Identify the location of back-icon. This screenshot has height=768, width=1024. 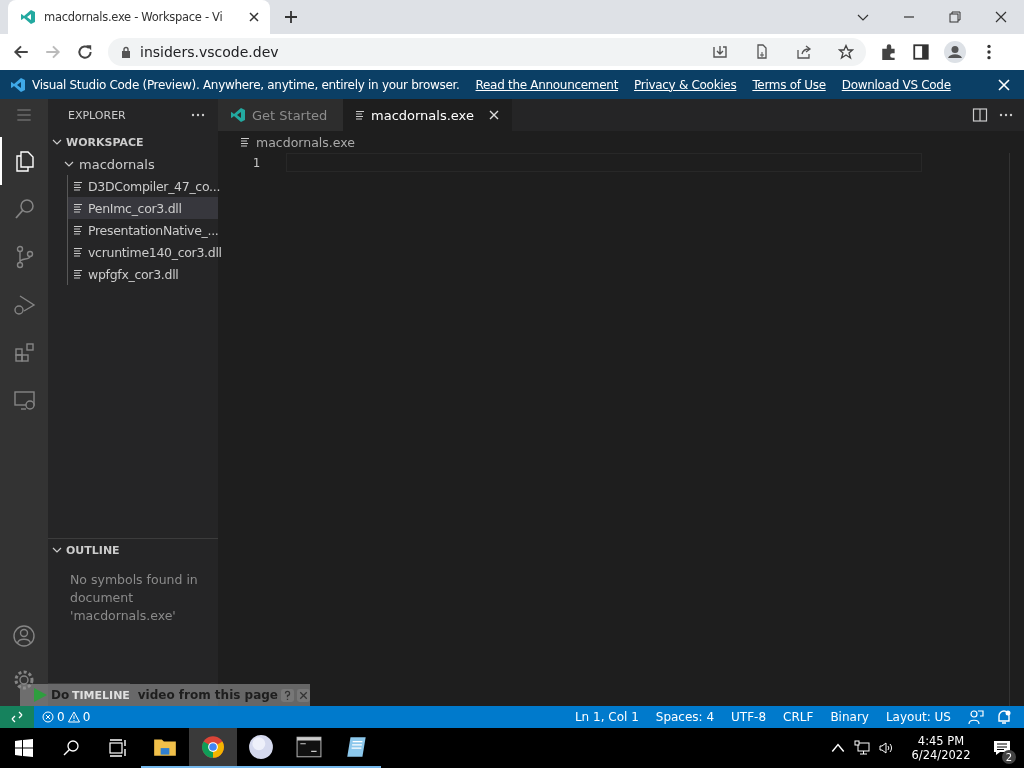
(21, 52).